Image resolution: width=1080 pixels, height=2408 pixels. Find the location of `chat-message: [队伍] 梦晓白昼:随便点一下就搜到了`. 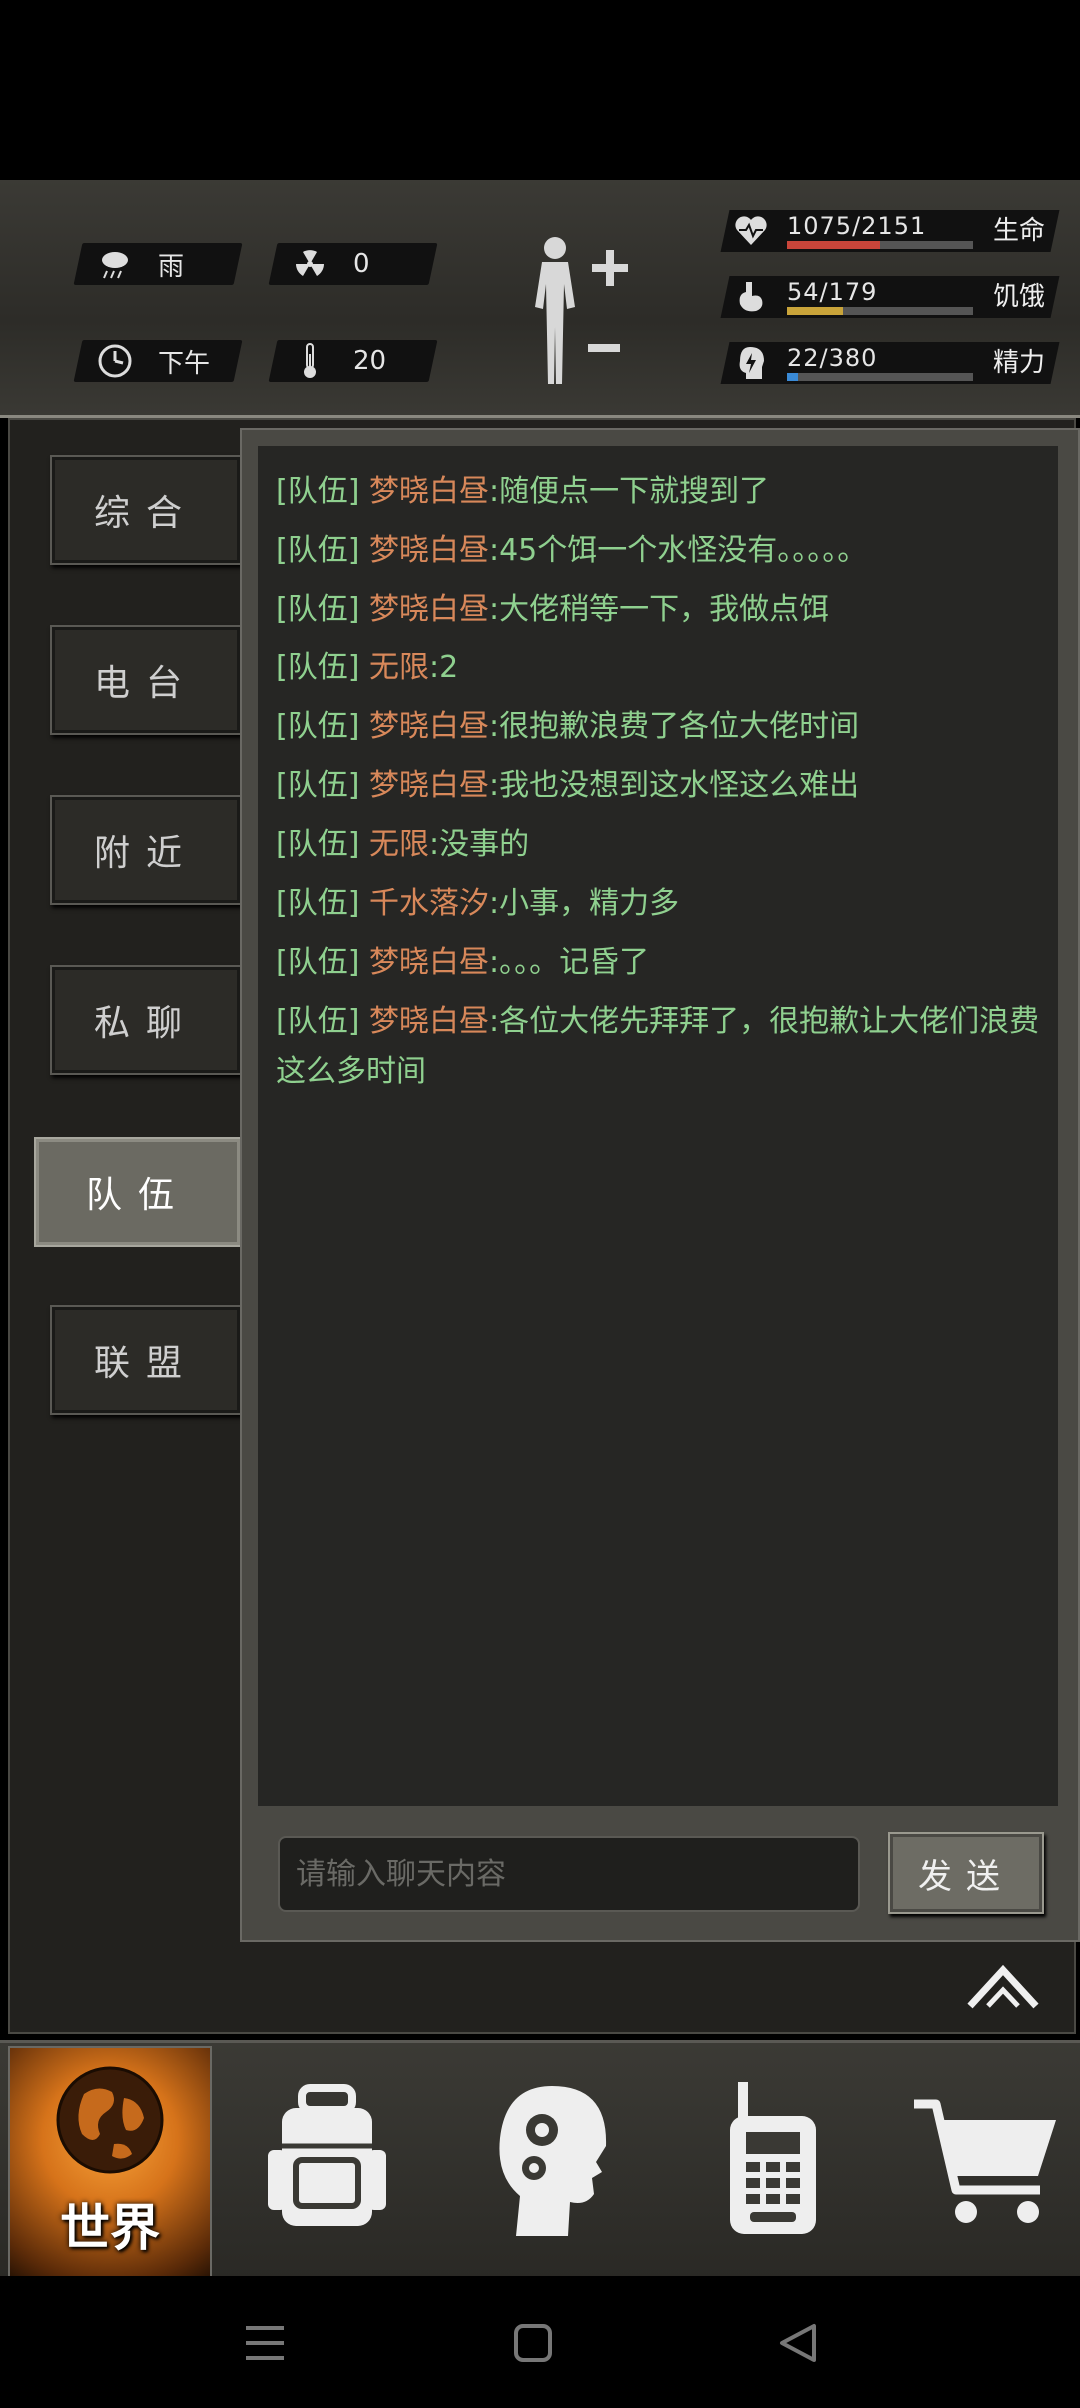

chat-message: [队伍] 梦晓白昼:随便点一下就搜到了 is located at coordinates (666, 492).